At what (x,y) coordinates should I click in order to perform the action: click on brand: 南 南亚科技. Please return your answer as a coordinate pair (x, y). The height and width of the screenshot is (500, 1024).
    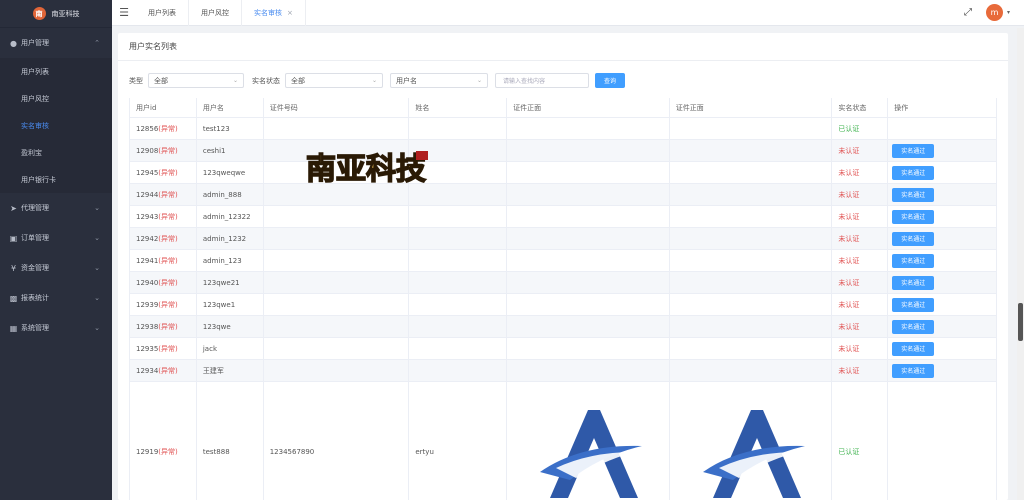
    Looking at the image, I should click on (56, 14).